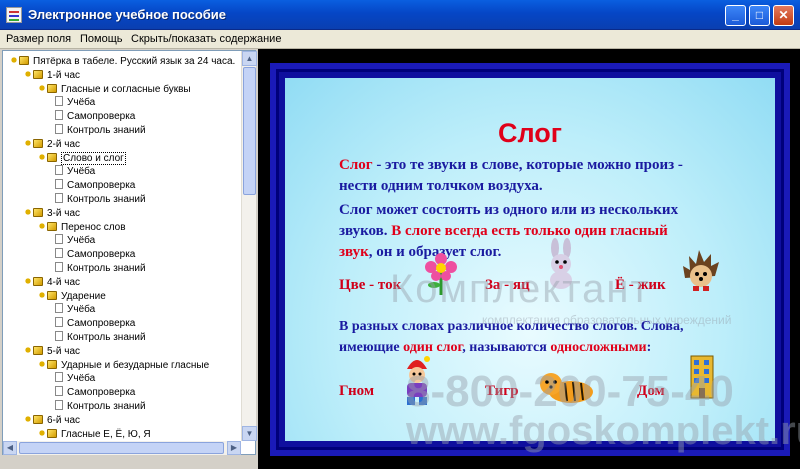 Image resolution: width=800 pixels, height=469 pixels. I want to click on scroll-left-icon: ◀, so click(10, 448).